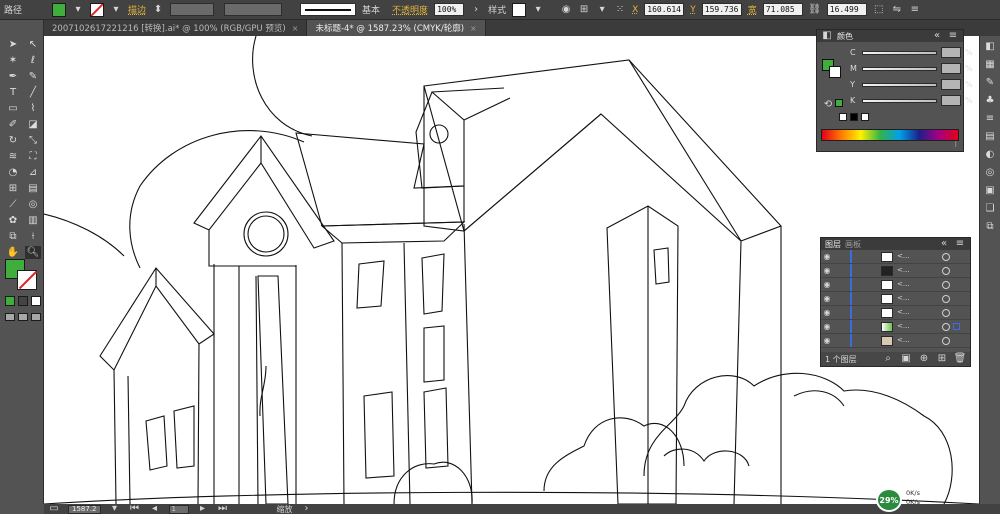 The image size is (1000, 514). What do you see at coordinates (13, 108) in the screenshot?
I see `rectangle-tool-icon: ▭` at bounding box center [13, 108].